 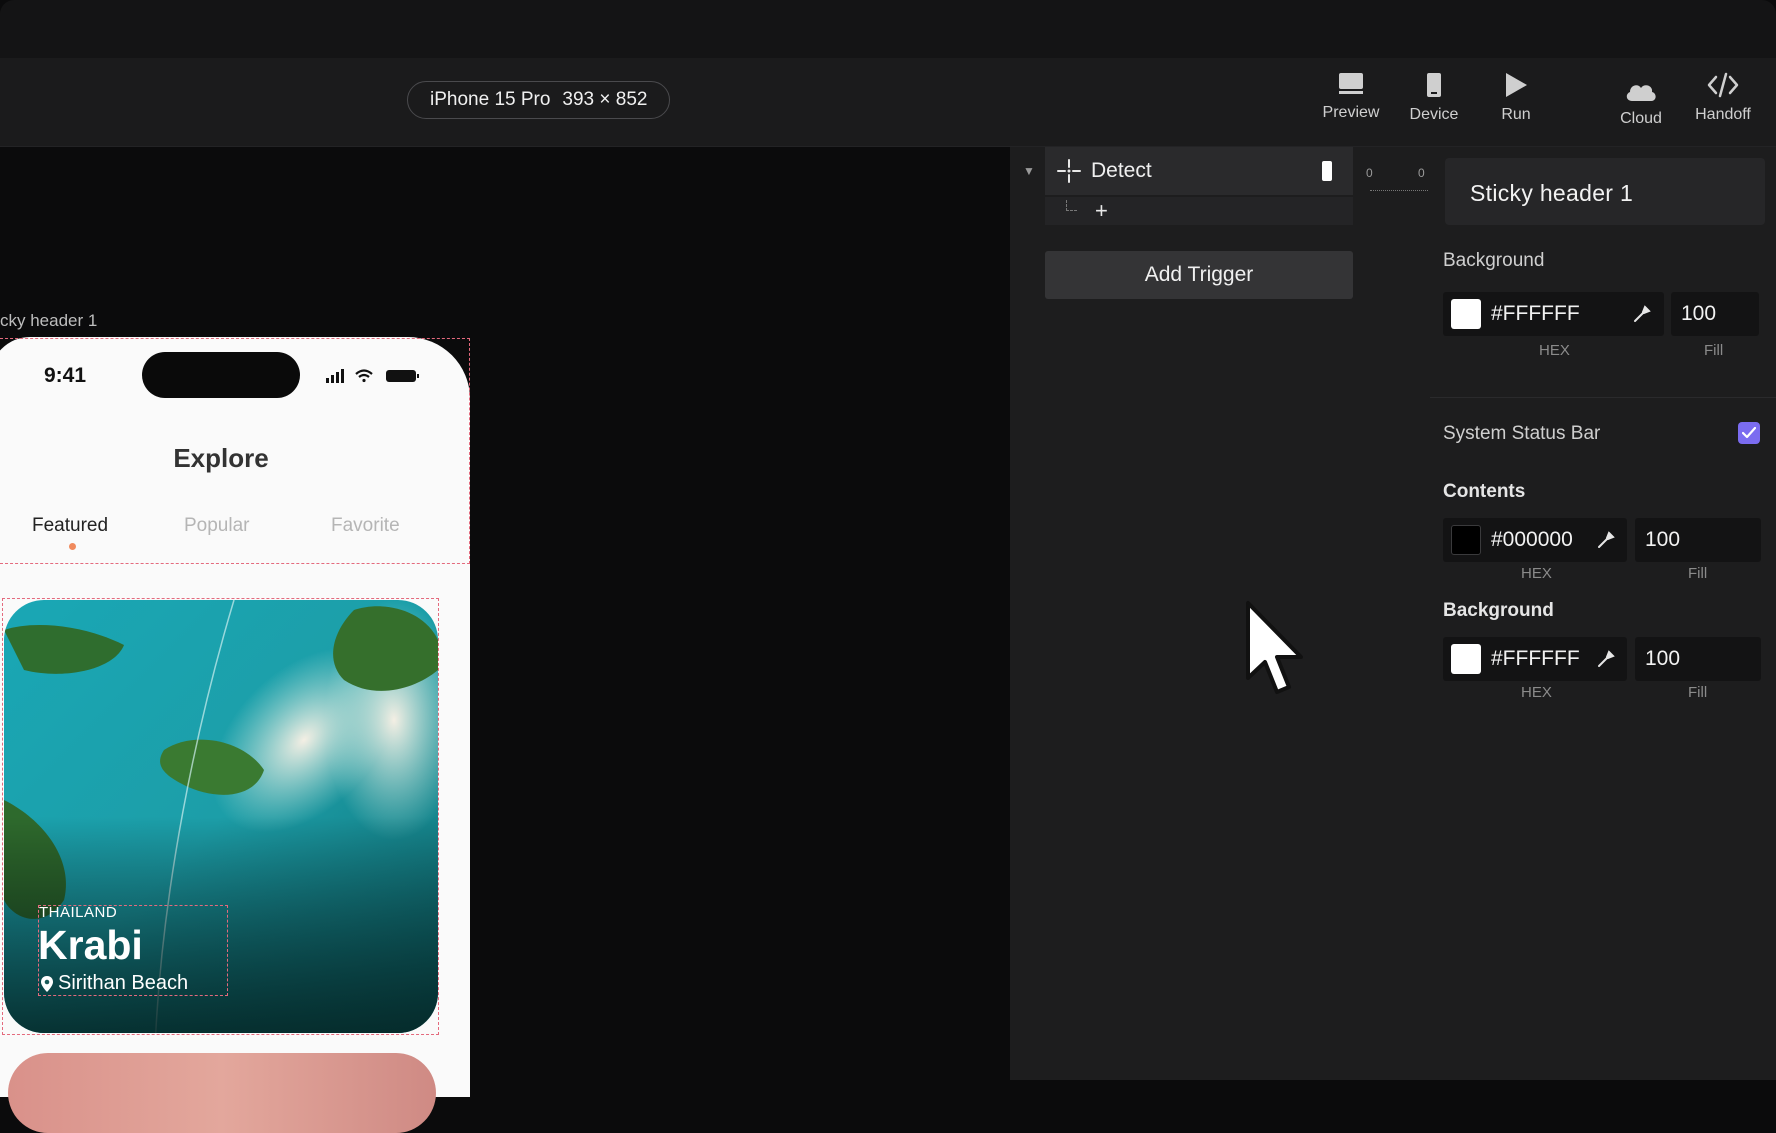 I want to click on add-trigger-button: Add Trigger, so click(x=1199, y=275).